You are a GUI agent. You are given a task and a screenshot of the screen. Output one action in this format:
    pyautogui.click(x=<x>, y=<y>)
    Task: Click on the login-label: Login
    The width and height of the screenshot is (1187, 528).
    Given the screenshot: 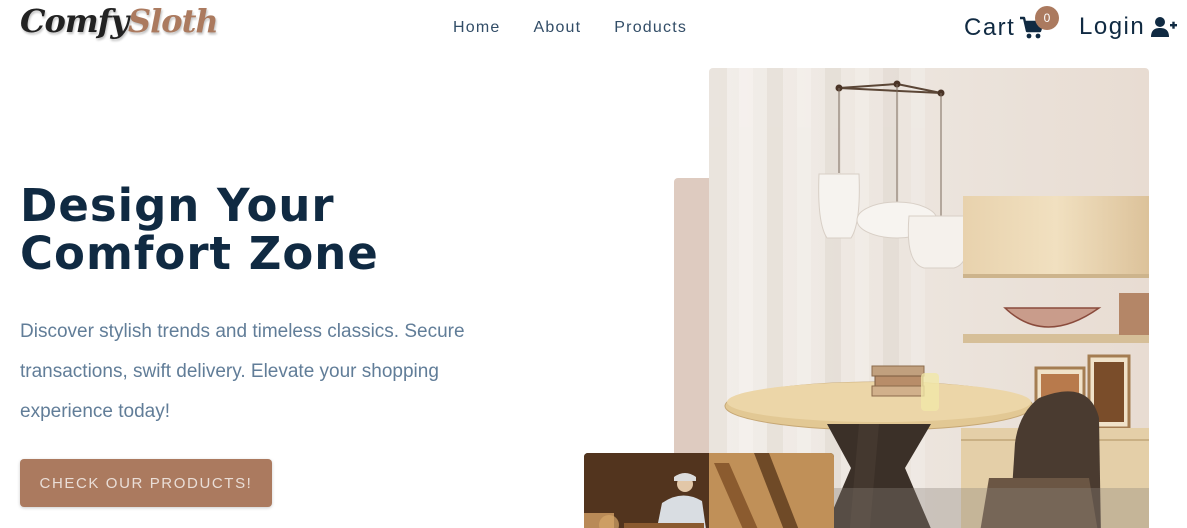 What is the action you would take?
    pyautogui.click(x=1112, y=26)
    